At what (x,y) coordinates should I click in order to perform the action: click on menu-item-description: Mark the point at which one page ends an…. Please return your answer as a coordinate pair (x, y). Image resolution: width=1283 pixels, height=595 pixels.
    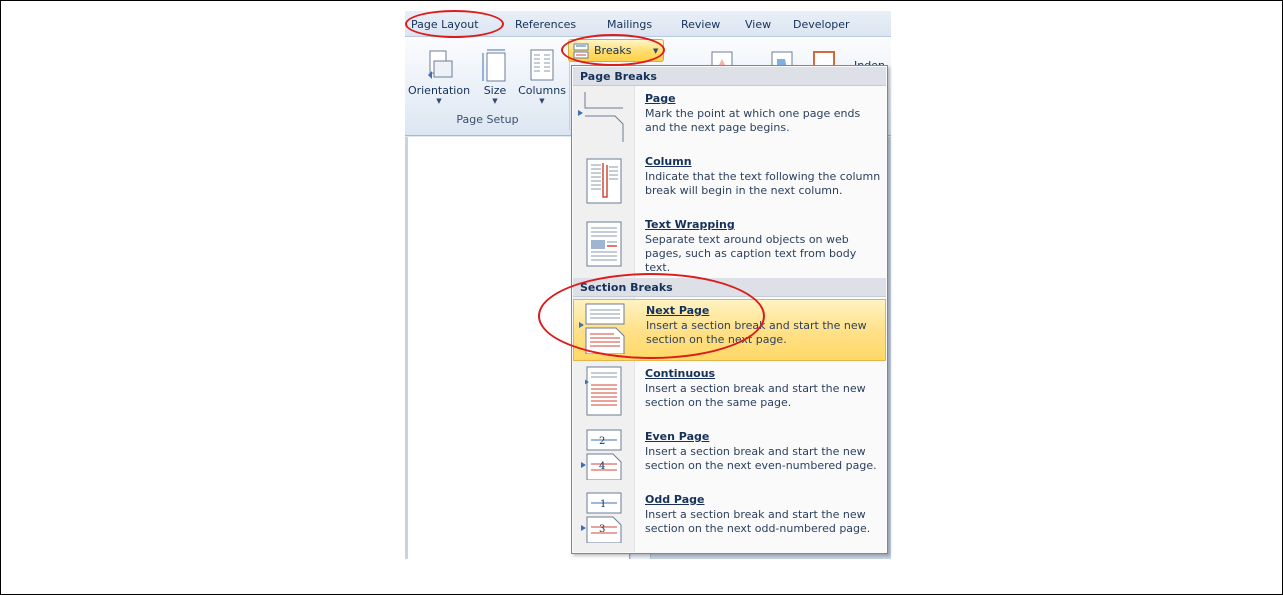
    Looking at the image, I should click on (753, 120).